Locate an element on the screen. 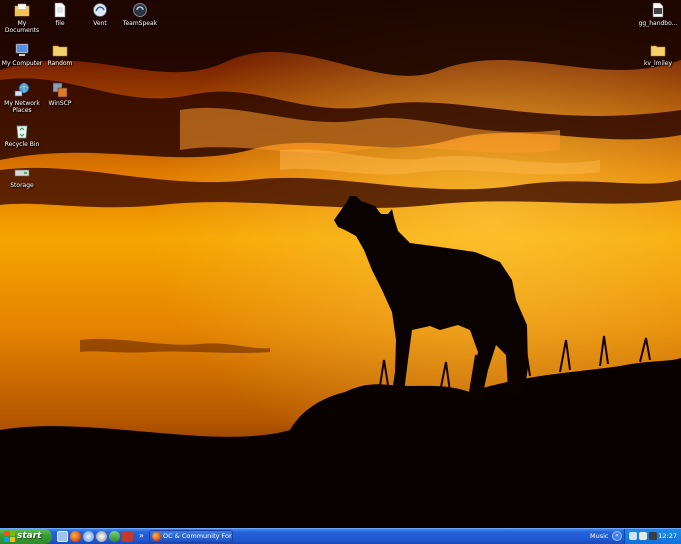  start-label: start is located at coordinates (29, 536).